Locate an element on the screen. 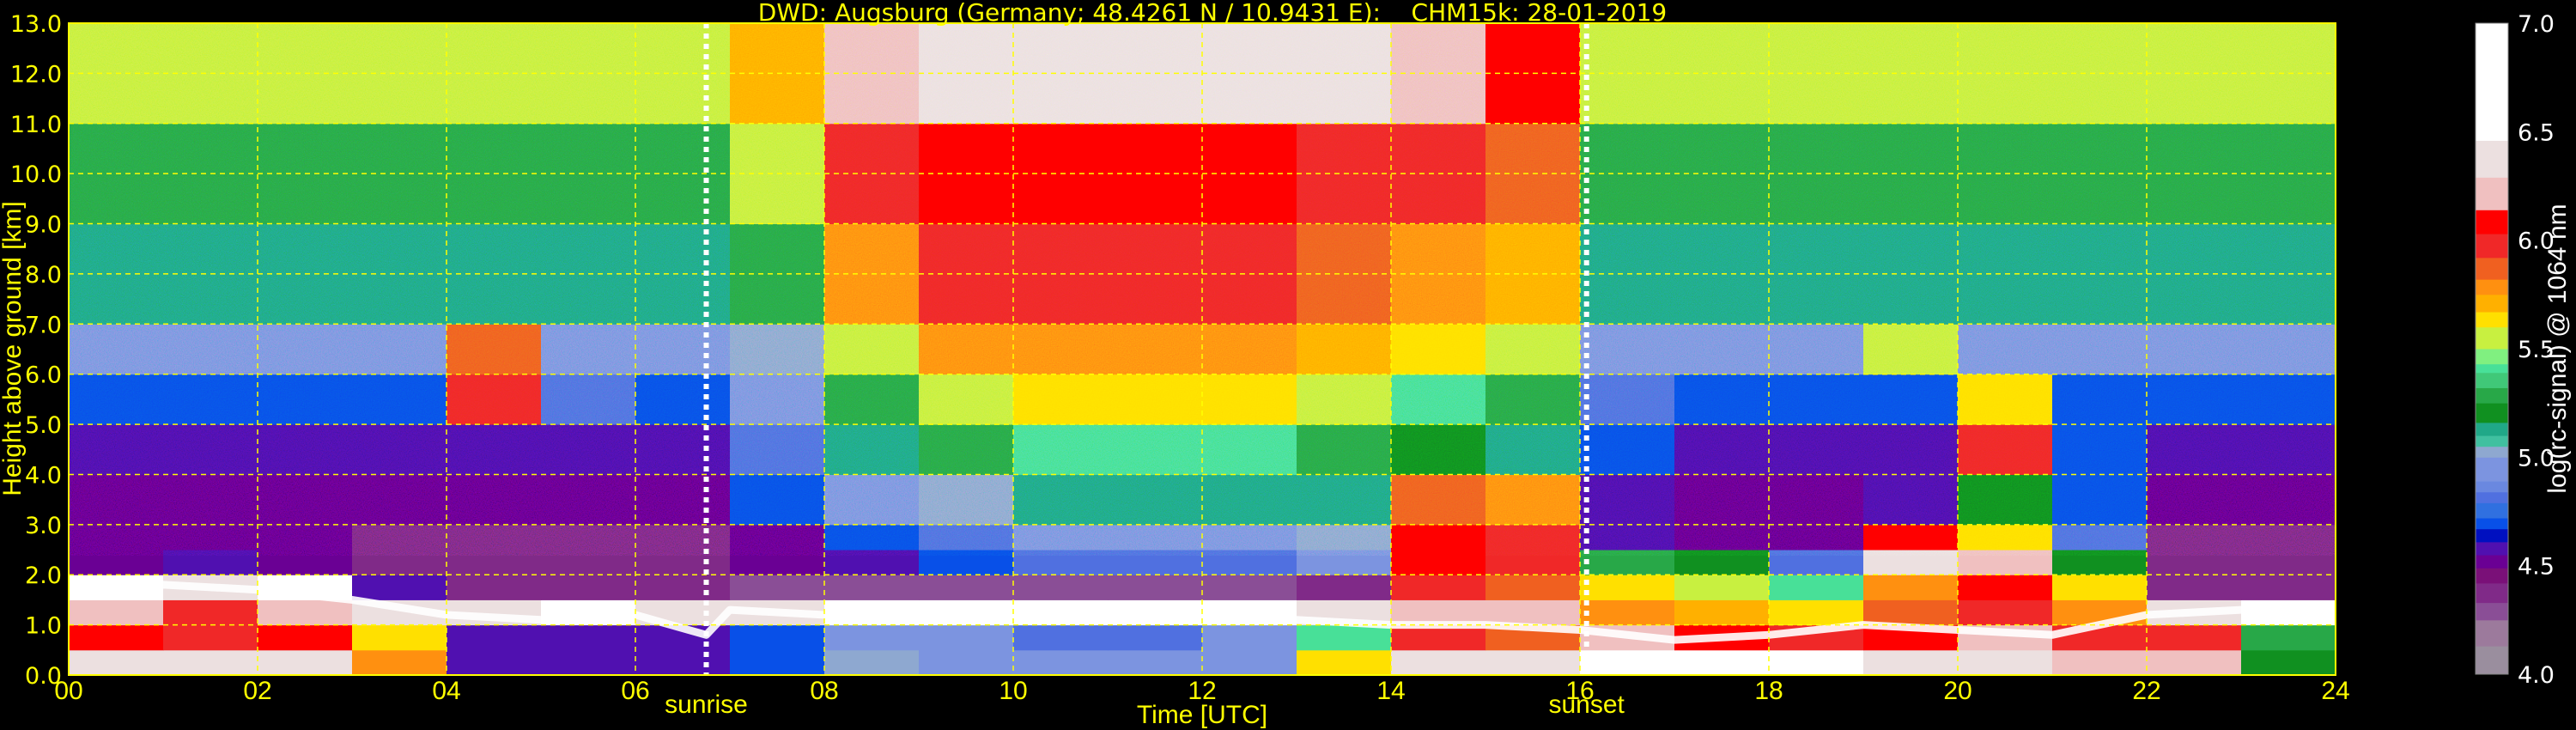 This screenshot has height=730, width=2576. x-tick-label: 14 is located at coordinates (1390, 691).